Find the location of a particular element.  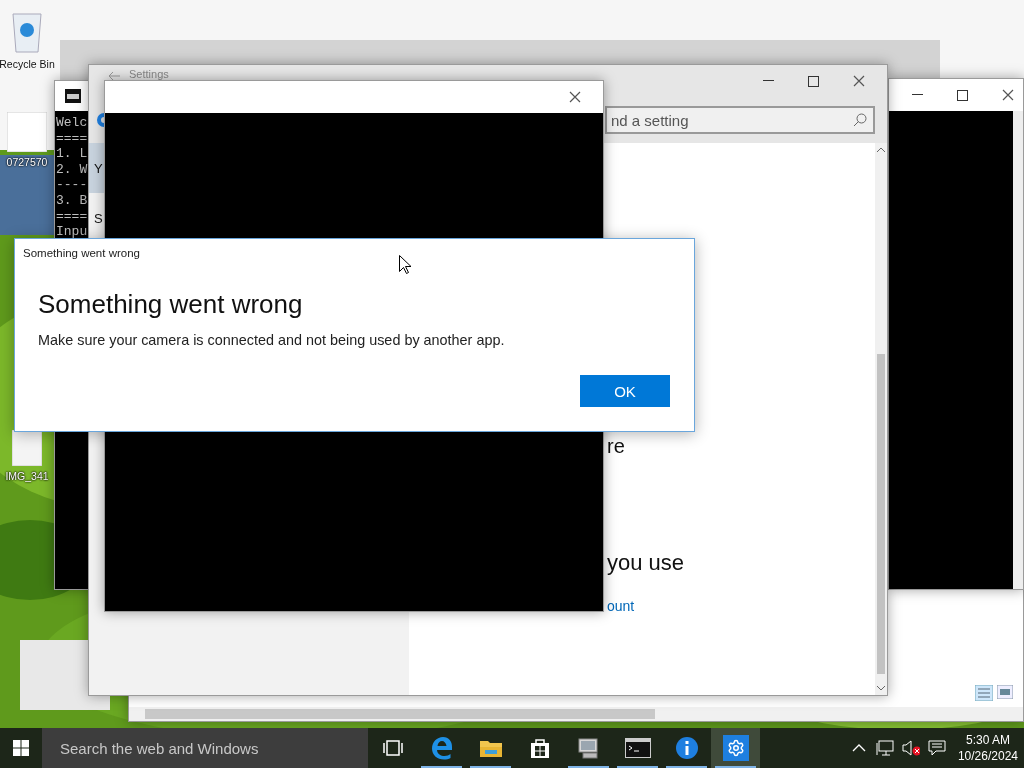

console-line: 2. W is located at coordinates (72, 169).